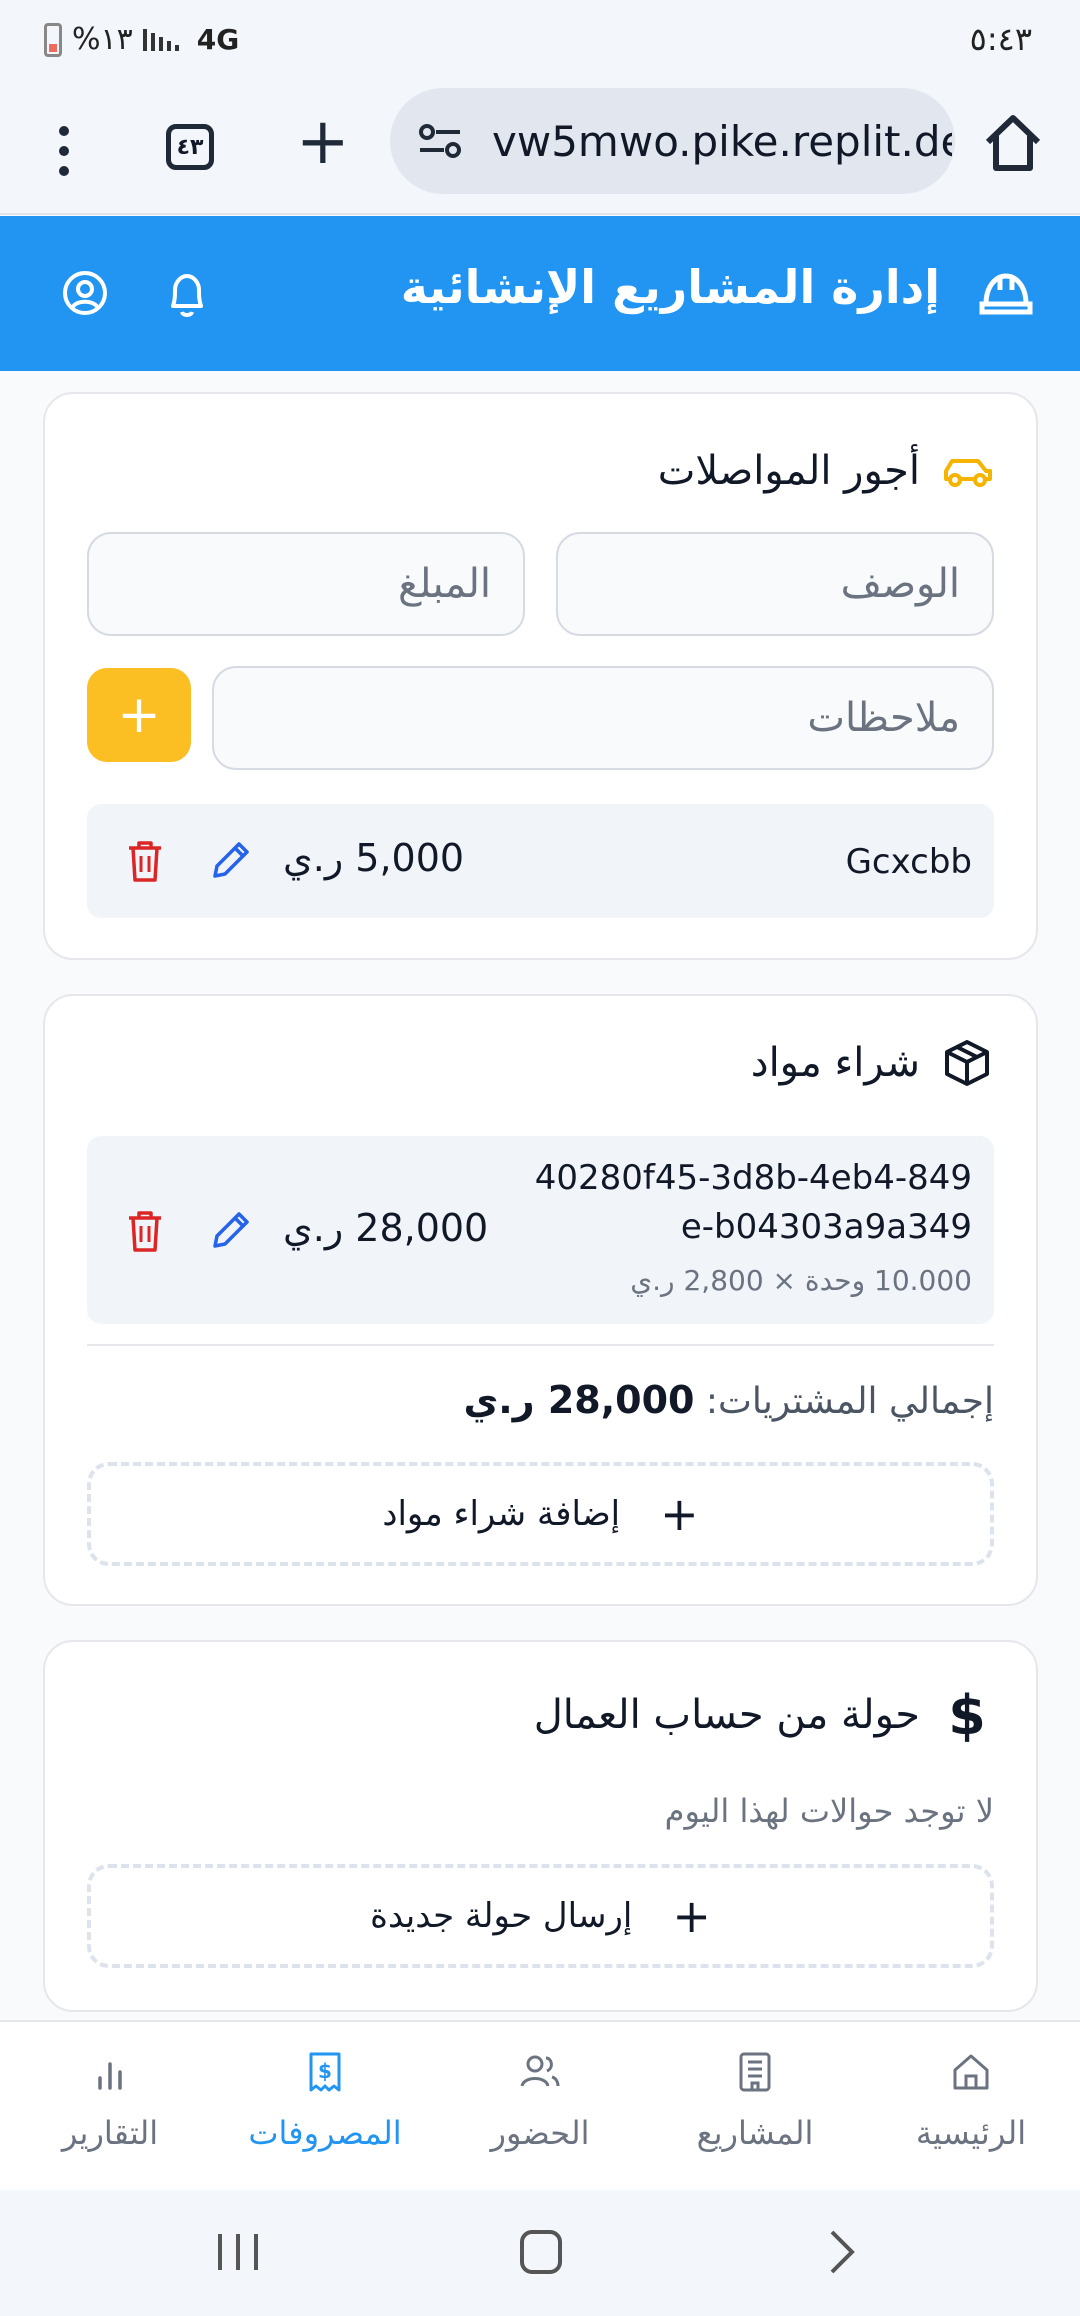 Image resolution: width=1080 pixels, height=2316 pixels. What do you see at coordinates (967, 1715) in the screenshot?
I see `dollar-sign-icon: $` at bounding box center [967, 1715].